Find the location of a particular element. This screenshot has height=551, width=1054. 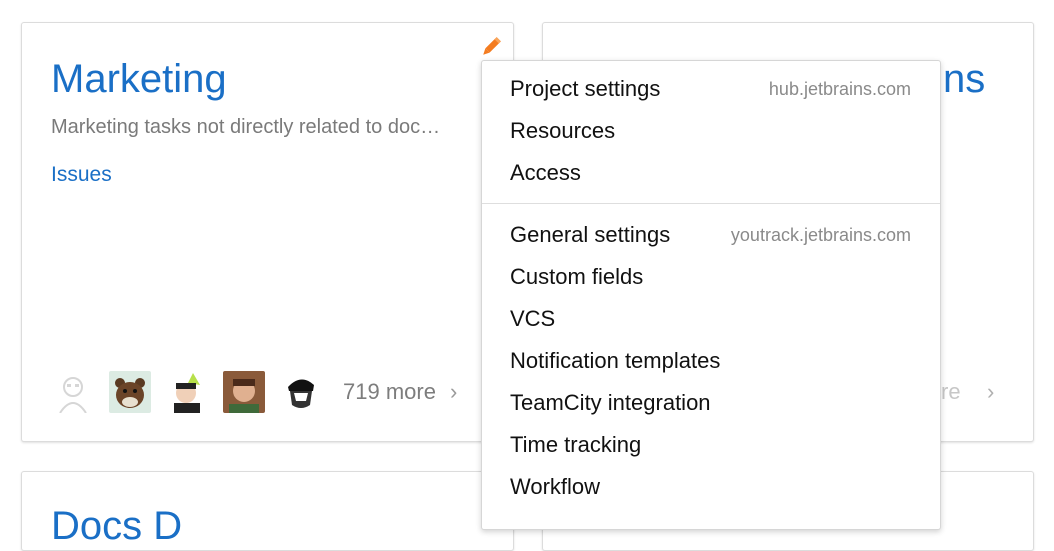

menu-item-time-tracking: Time tracking is located at coordinates (575, 445).